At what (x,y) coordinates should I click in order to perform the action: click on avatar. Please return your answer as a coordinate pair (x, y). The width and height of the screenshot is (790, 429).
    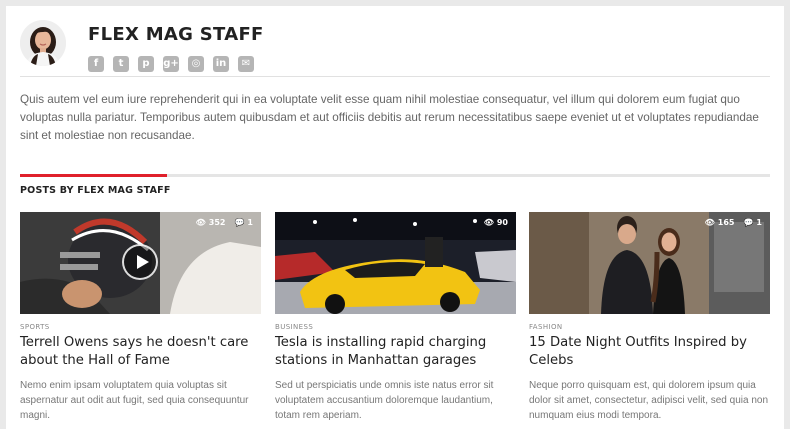
    Looking at the image, I should click on (43, 43).